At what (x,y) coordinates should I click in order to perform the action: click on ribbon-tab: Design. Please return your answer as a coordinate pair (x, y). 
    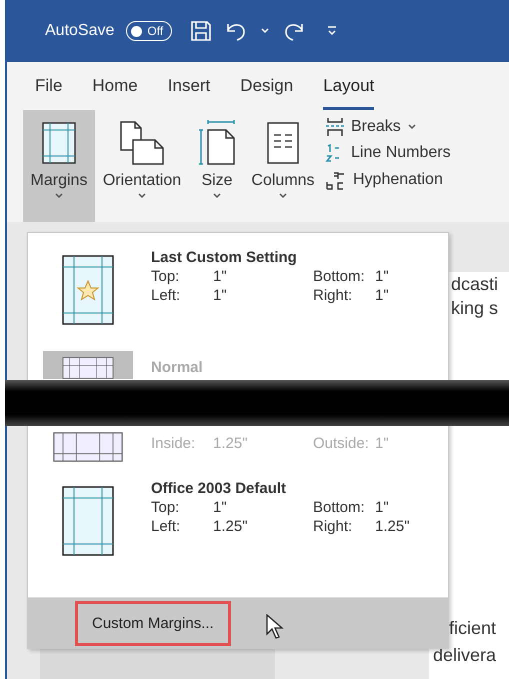
    Looking at the image, I should click on (267, 93).